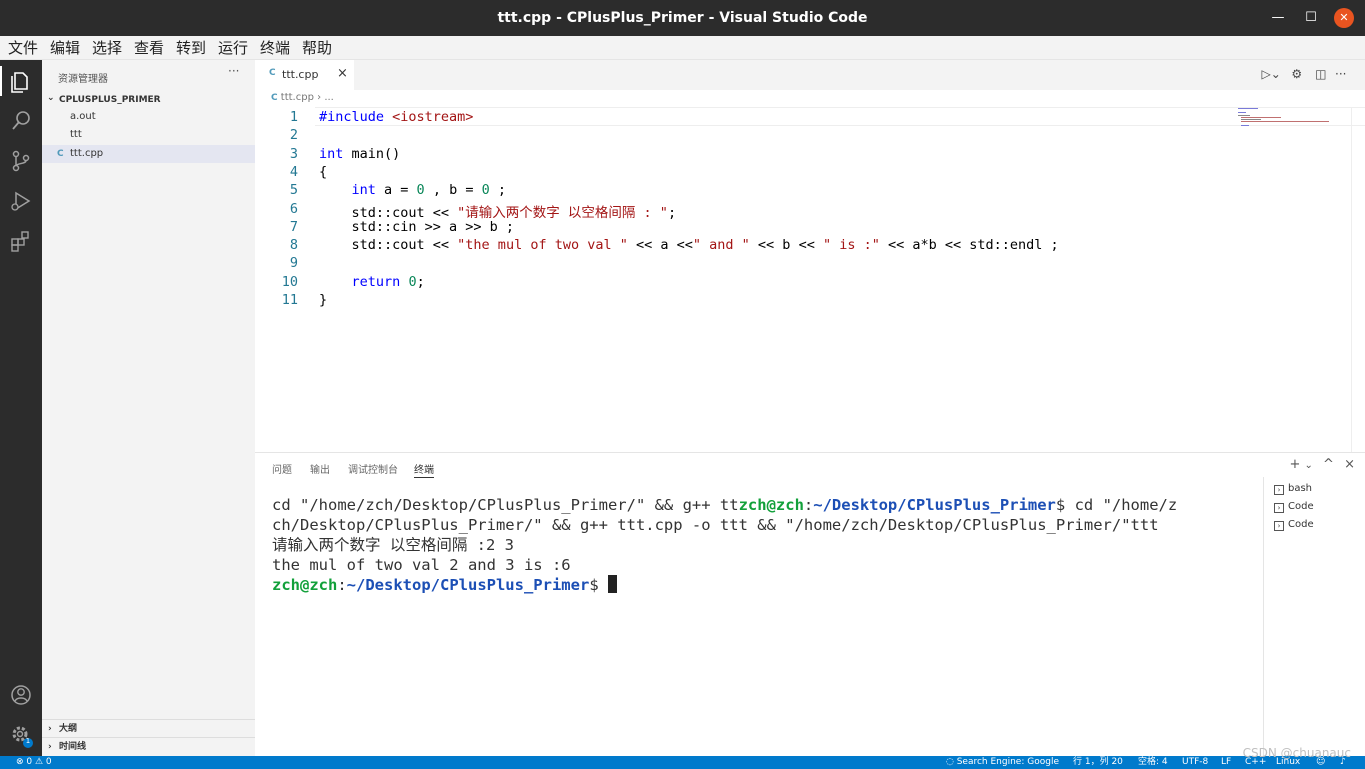 This screenshot has width=1365, height=769. I want to click on code-line: #include <iostream>, so click(396, 117).